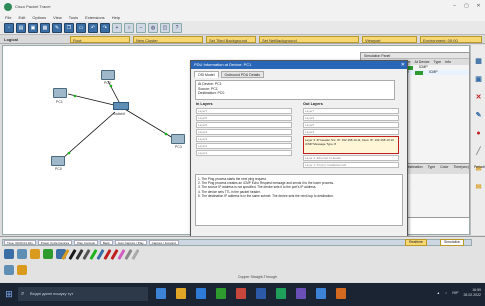  Describe the element at coordinates (244, 125) in the screenshot. I see `in-layer-5: Layer5` at that location.